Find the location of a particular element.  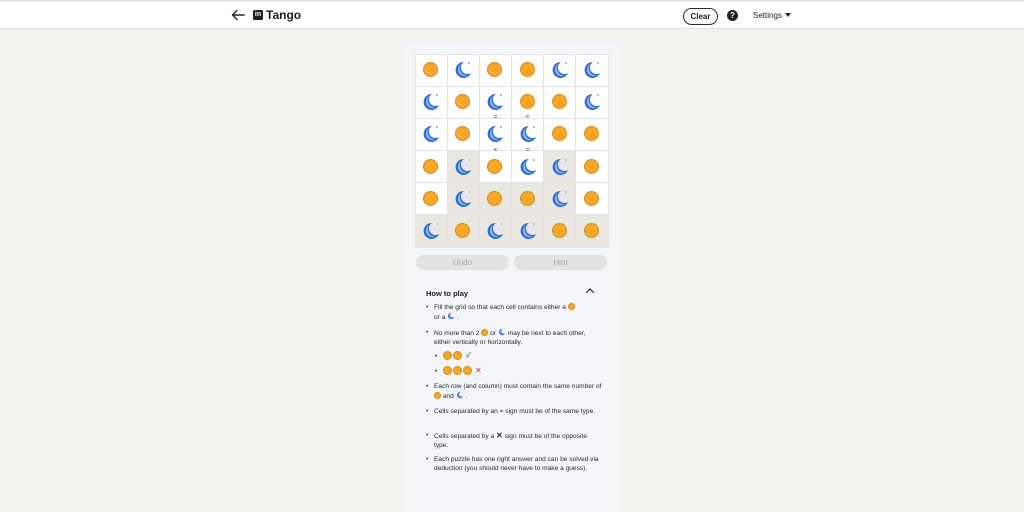

undo-button: Undo is located at coordinates (462, 262).